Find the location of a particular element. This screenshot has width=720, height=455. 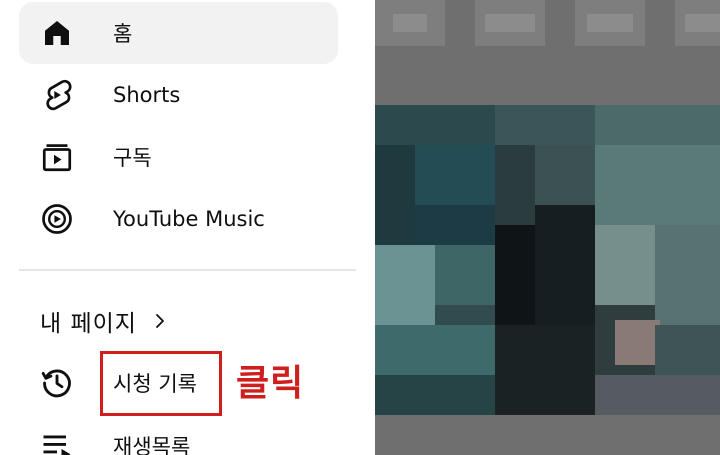

sidebar-item-home: 홈 is located at coordinates (178, 33).